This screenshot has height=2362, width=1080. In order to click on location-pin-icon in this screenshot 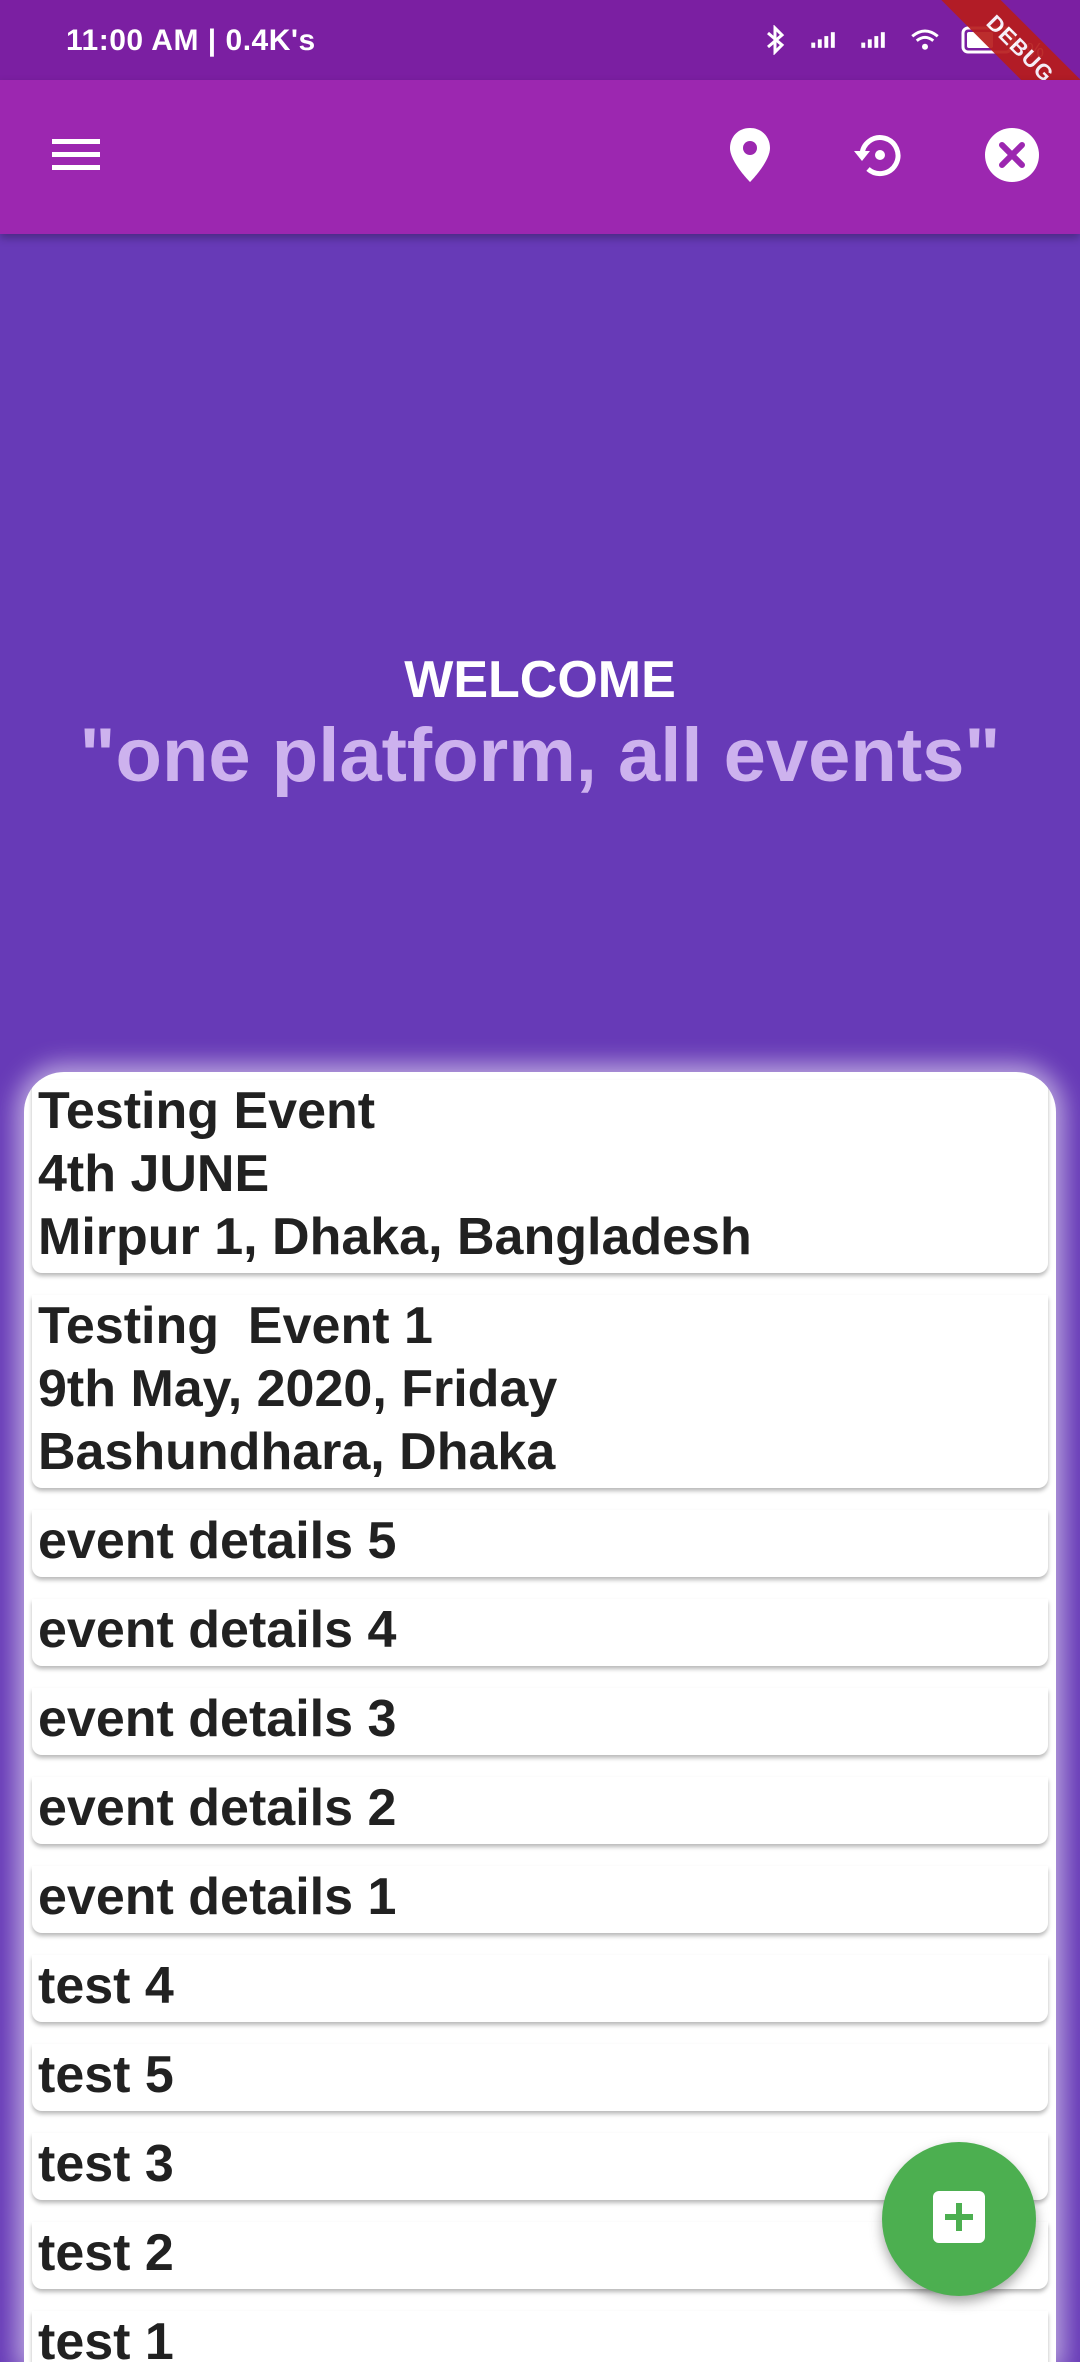, I will do `click(750, 157)`.